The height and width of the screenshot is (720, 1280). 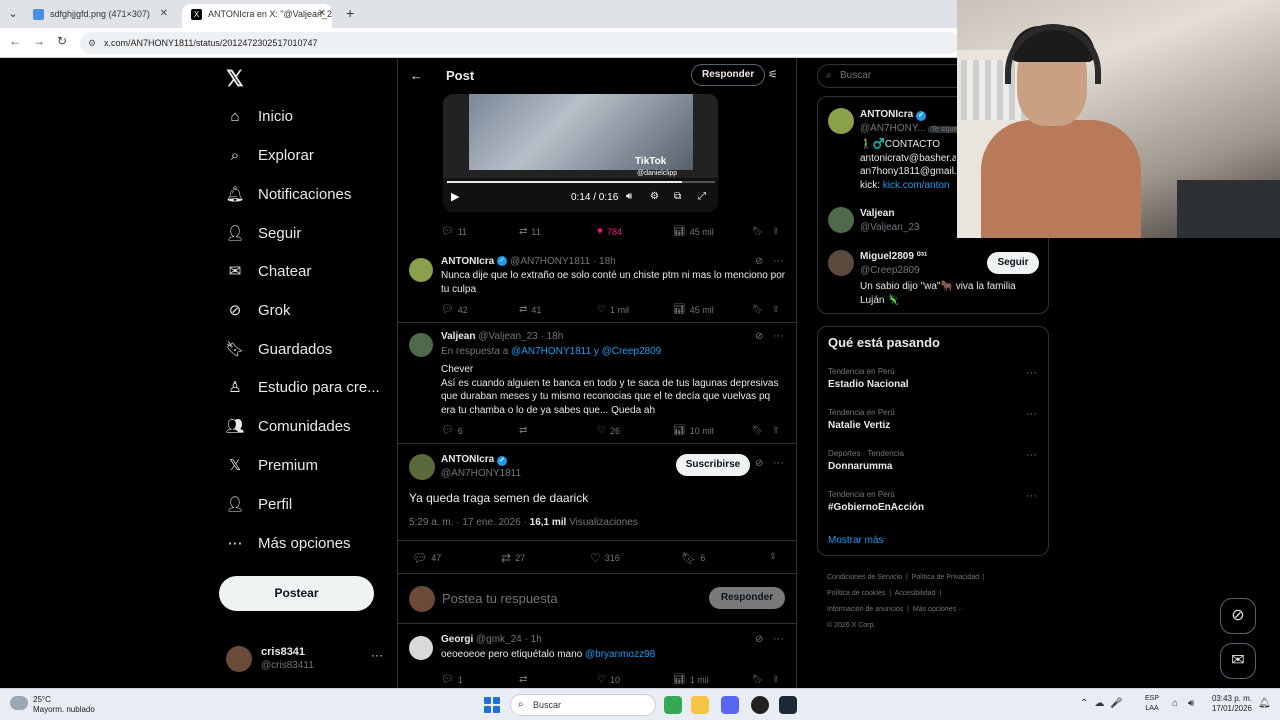 I want to click on author-name: ANTONIcra ✓, so click(x=474, y=460).